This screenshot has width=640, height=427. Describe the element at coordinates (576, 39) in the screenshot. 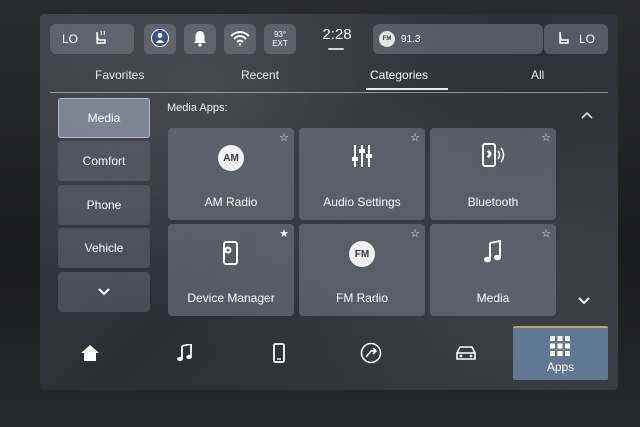

I see `passenger-climate-control: LO` at that location.